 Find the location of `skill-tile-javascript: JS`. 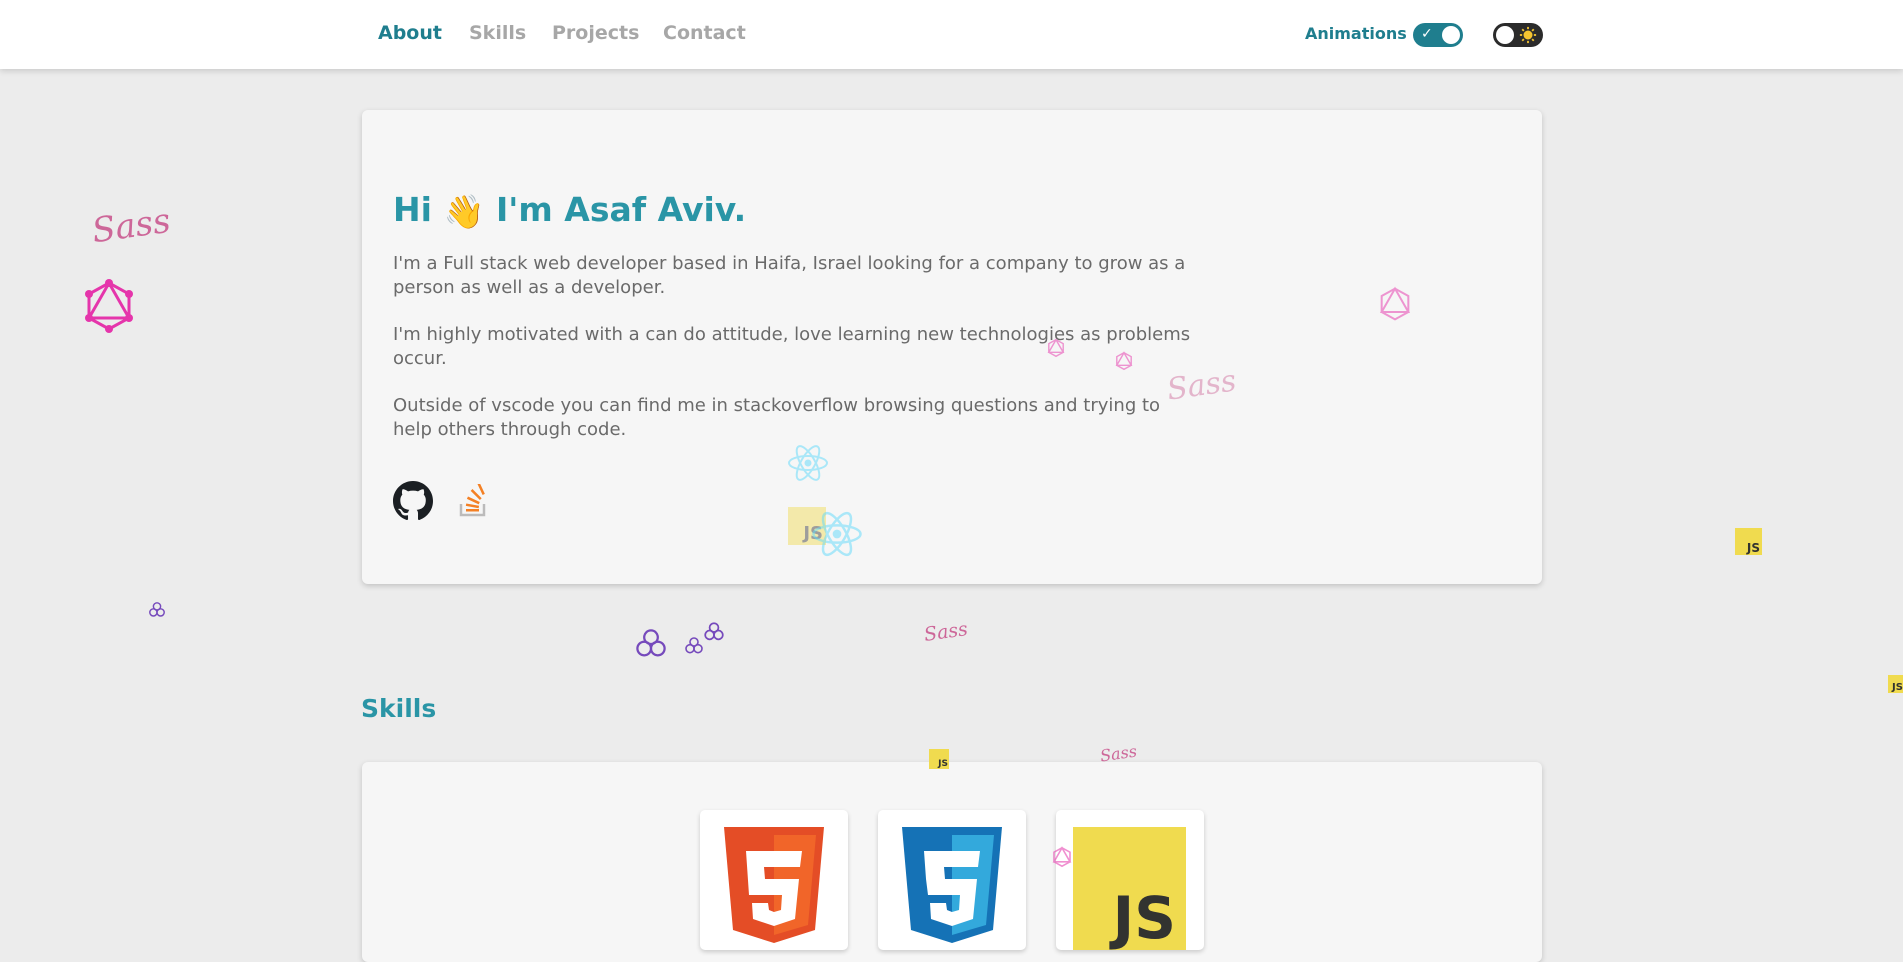

skill-tile-javascript: JS is located at coordinates (1130, 881).